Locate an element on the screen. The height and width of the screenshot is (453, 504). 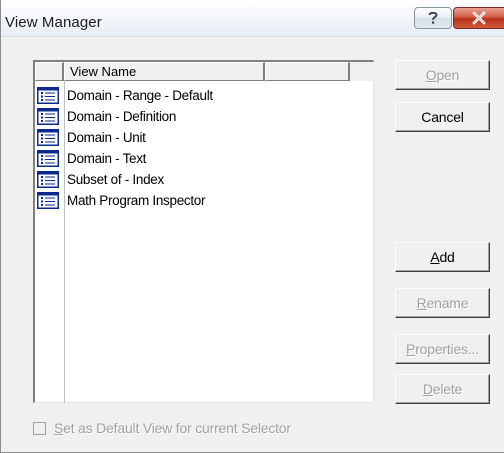
default-view-checkbox-label: Set as Default View for current Selector is located at coordinates (172, 428).